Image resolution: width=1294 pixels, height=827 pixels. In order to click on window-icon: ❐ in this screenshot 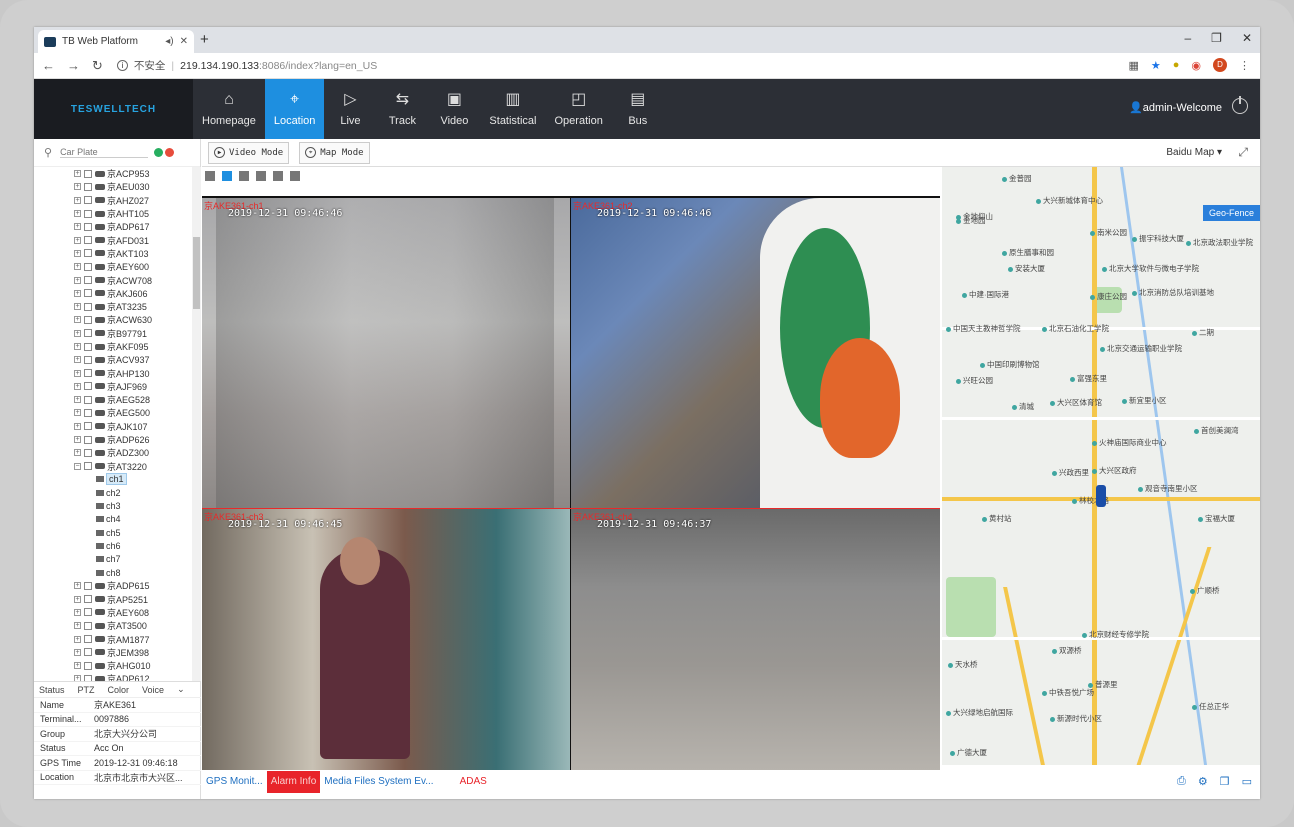, I will do `click(1225, 781)`.